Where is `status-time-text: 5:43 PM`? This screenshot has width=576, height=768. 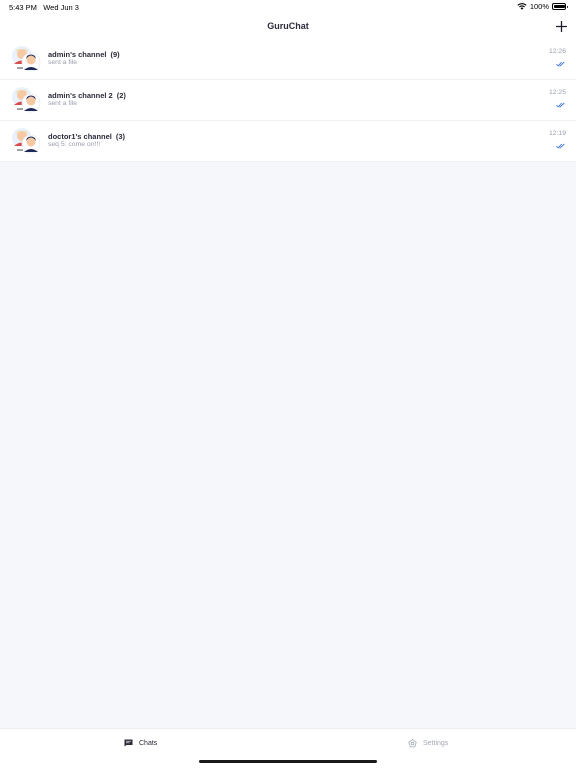 status-time-text: 5:43 PM is located at coordinates (23, 7).